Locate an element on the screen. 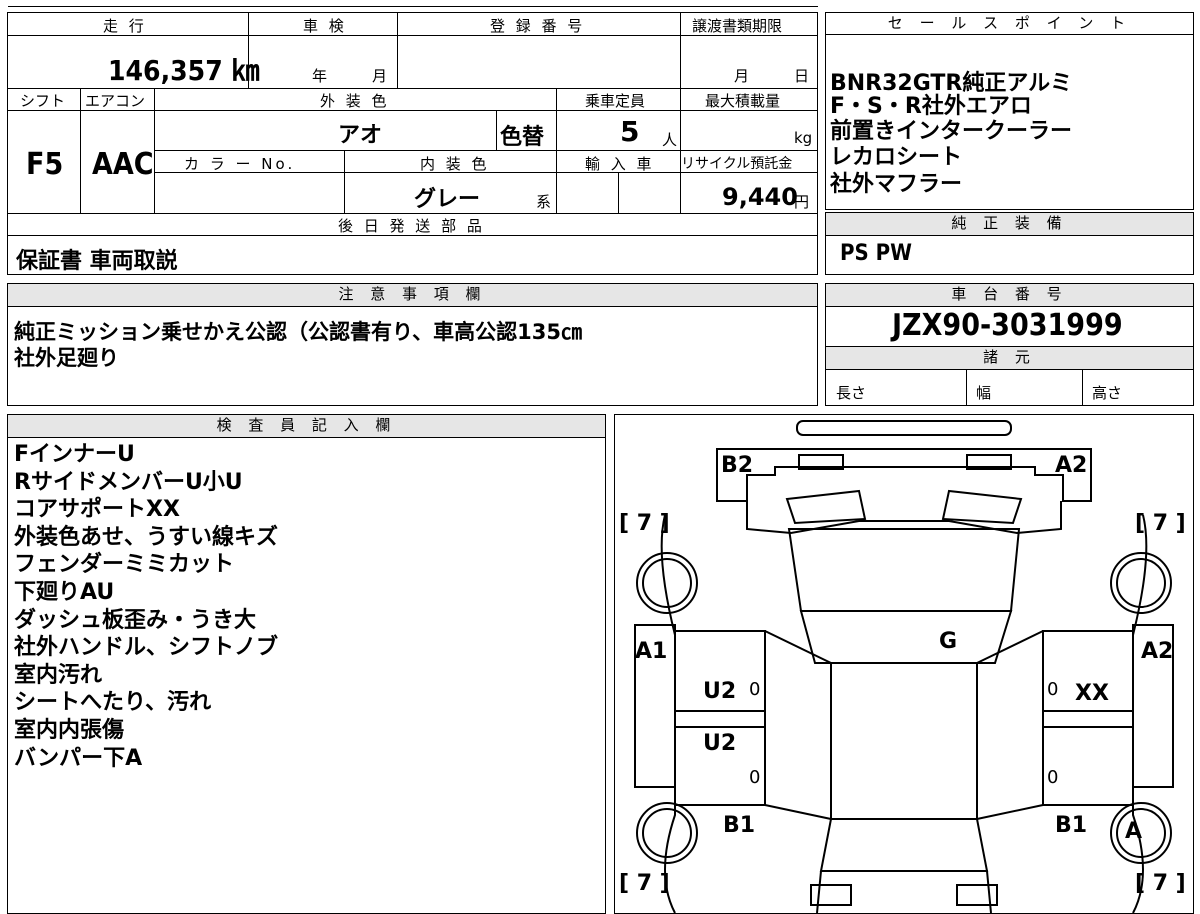 Image resolution: width=1200 pixels, height=914 pixels. later-parts-value: 保証書 車両取説 is located at coordinates (97, 261).